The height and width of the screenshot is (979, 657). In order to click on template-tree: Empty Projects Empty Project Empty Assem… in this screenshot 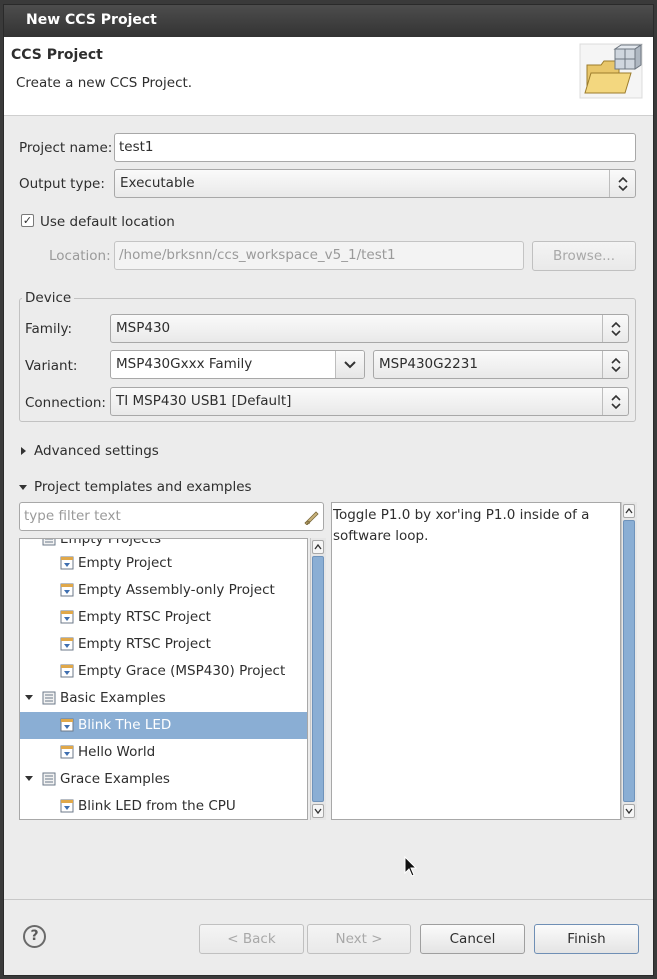, I will do `click(163, 679)`.